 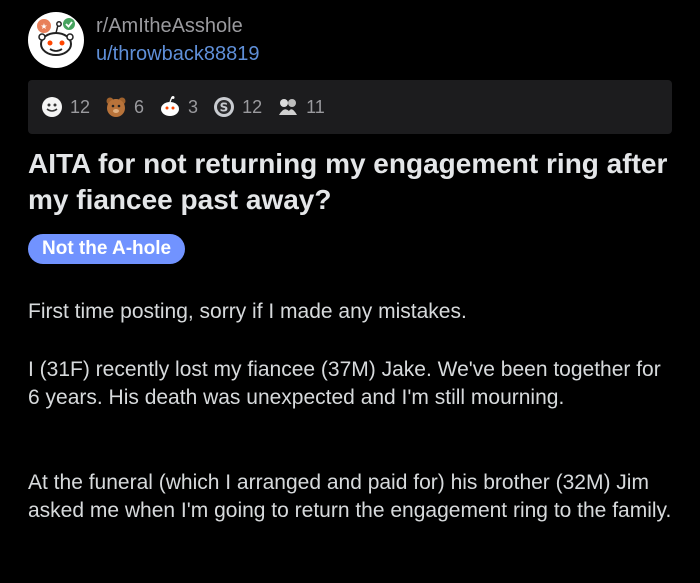 I want to click on post-header: ★ r/AmItheAsshole u/throwback88819, so click(x=143, y=40).